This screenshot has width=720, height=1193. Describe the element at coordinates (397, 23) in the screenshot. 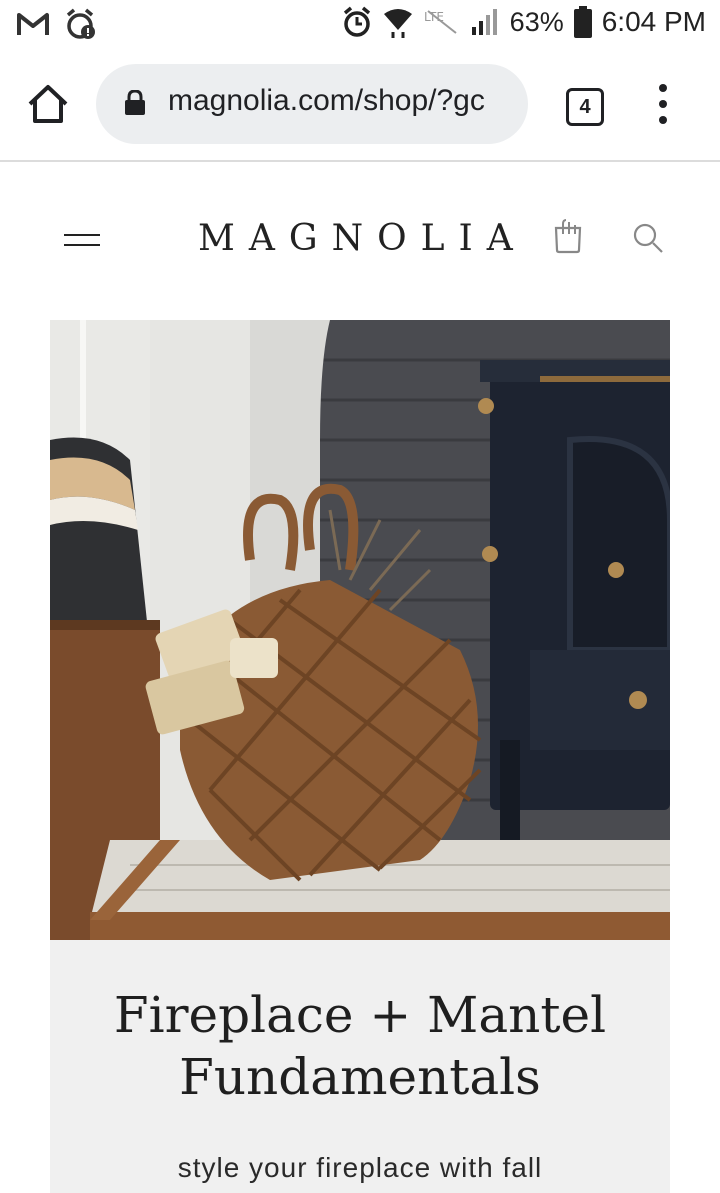

I see `wifi-icon` at that location.